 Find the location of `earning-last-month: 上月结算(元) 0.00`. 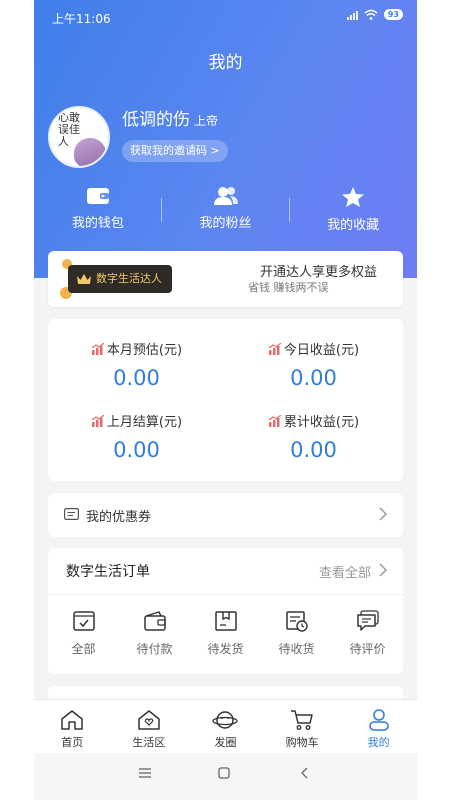

earning-last-month: 上月结算(元) 0.00 is located at coordinates (136, 436).